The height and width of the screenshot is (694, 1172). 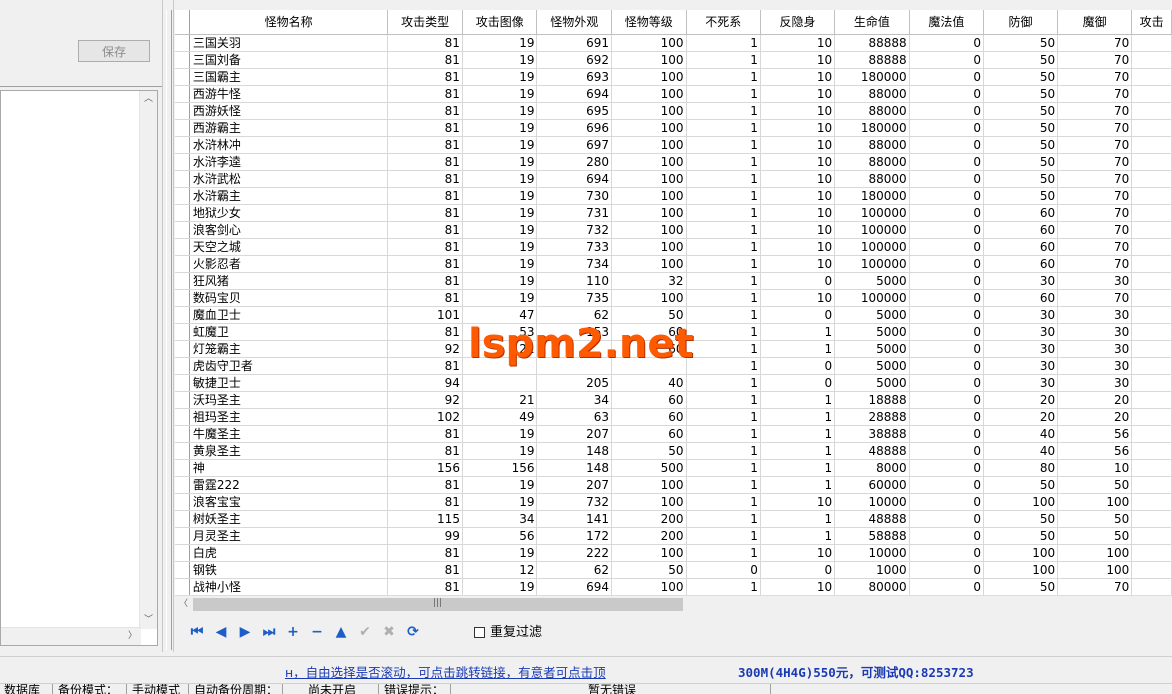 What do you see at coordinates (289, 213) in the screenshot?
I see `table-cell: 地狱少女` at bounding box center [289, 213].